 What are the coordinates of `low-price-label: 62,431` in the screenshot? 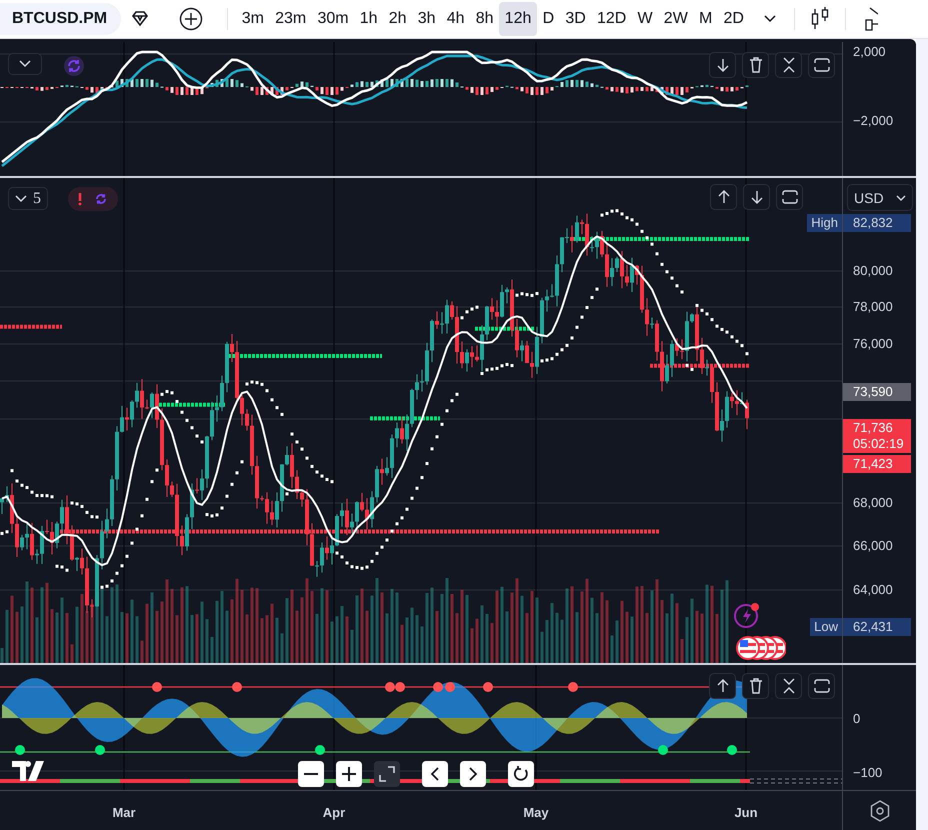 It's located at (877, 627).